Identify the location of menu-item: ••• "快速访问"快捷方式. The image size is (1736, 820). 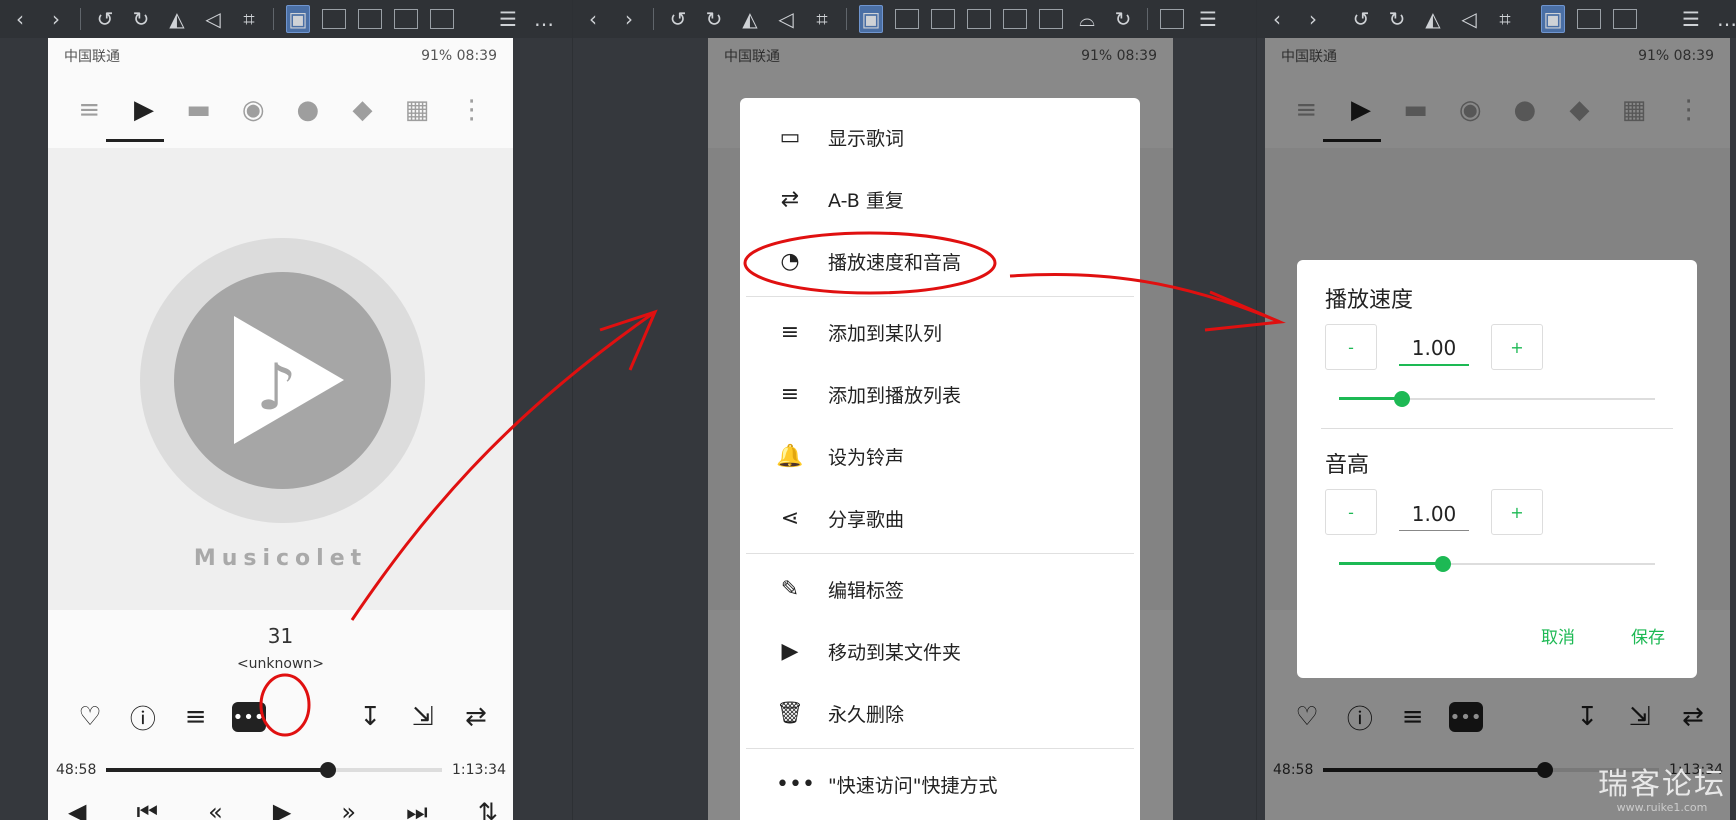
(940, 784).